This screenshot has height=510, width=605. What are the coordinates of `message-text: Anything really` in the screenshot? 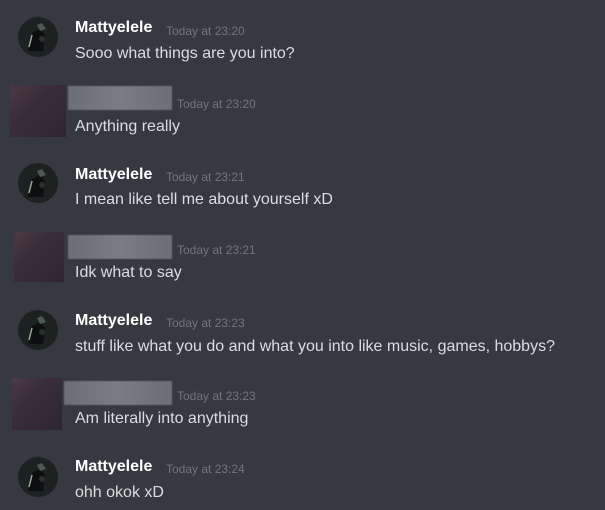 It's located at (127, 126).